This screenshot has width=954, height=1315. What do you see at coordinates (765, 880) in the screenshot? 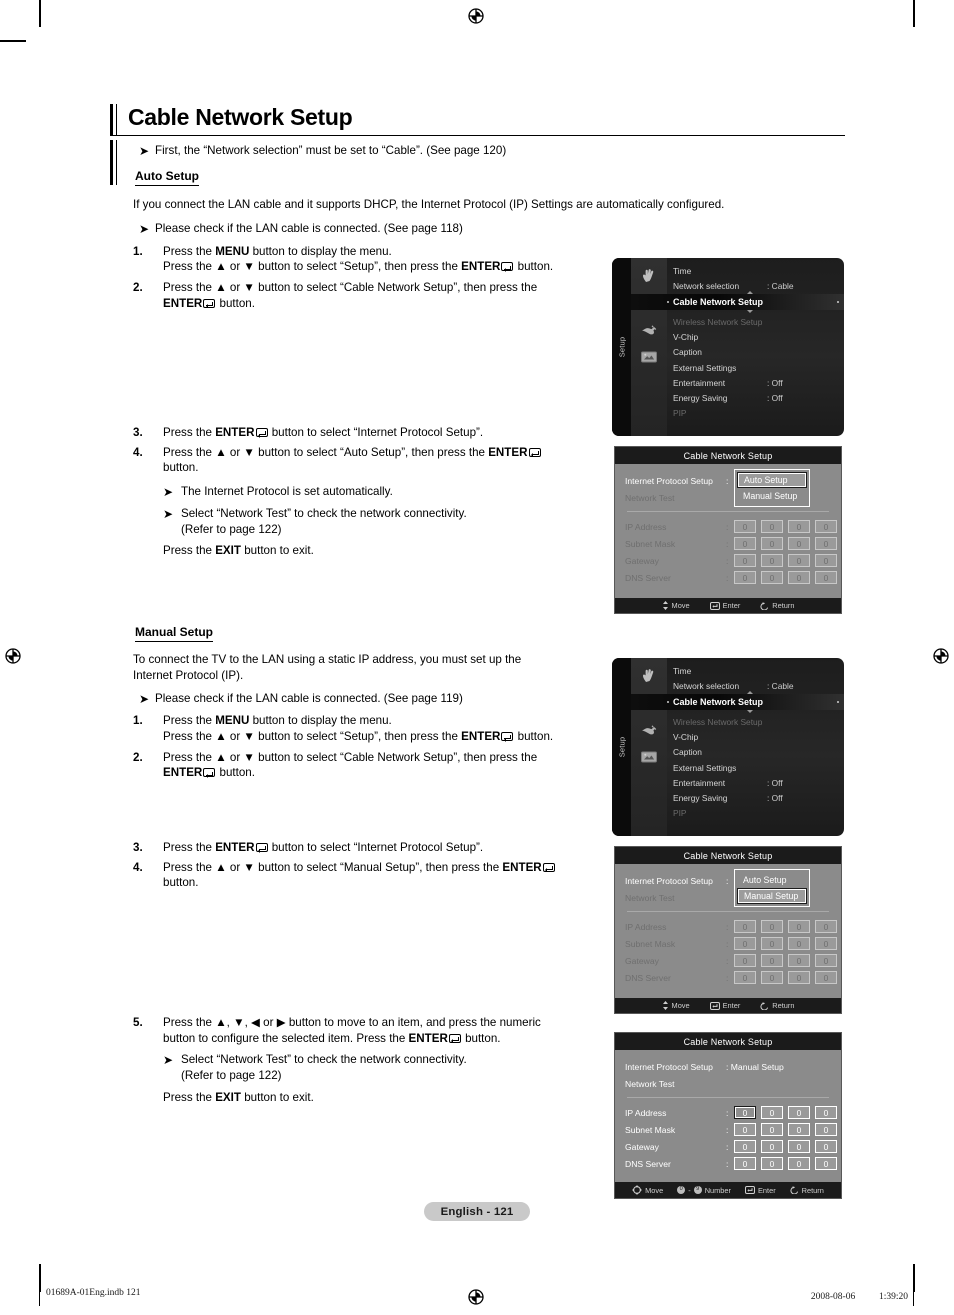
I see `popup-option-label: Auto Setup` at bounding box center [765, 880].